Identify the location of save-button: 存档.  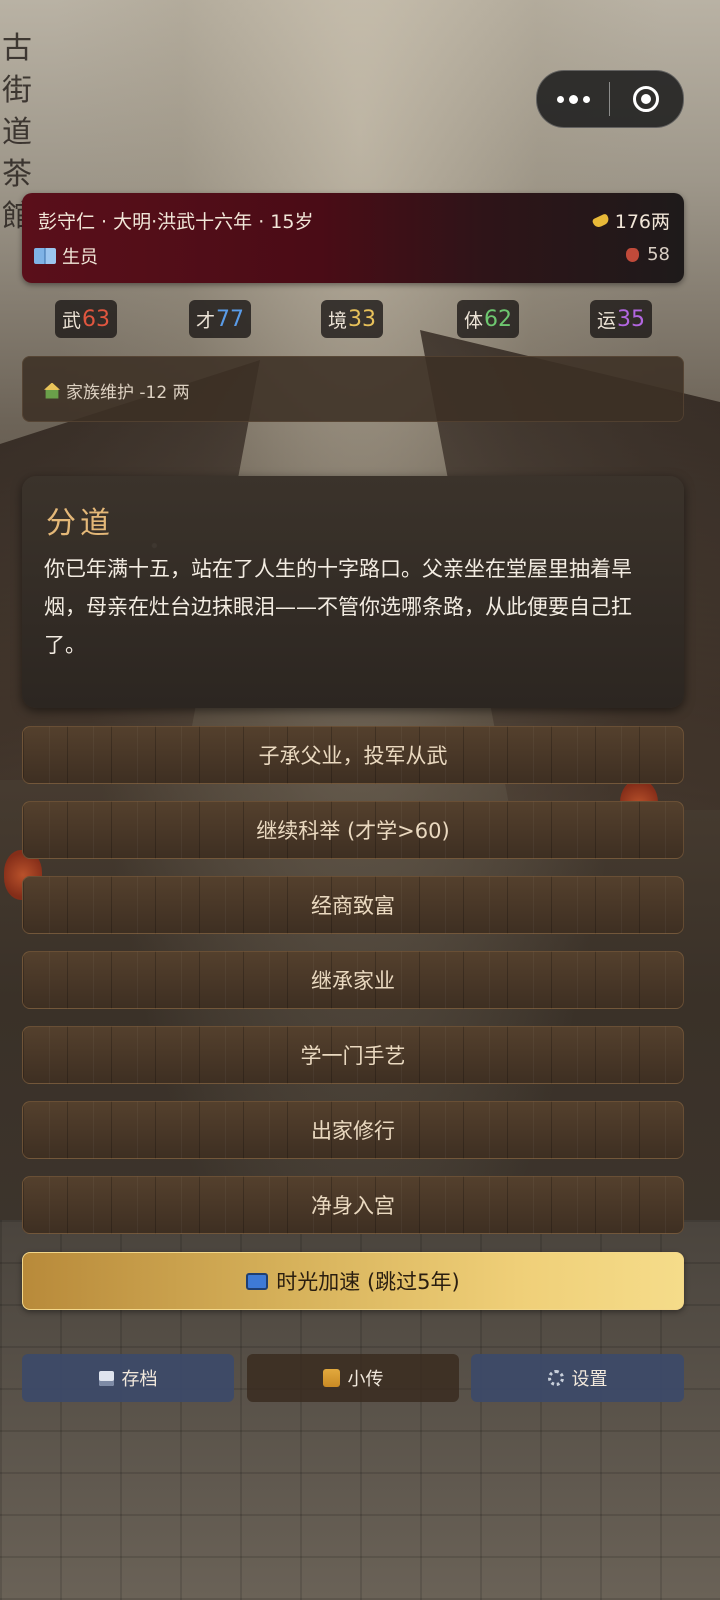
(128, 1378).